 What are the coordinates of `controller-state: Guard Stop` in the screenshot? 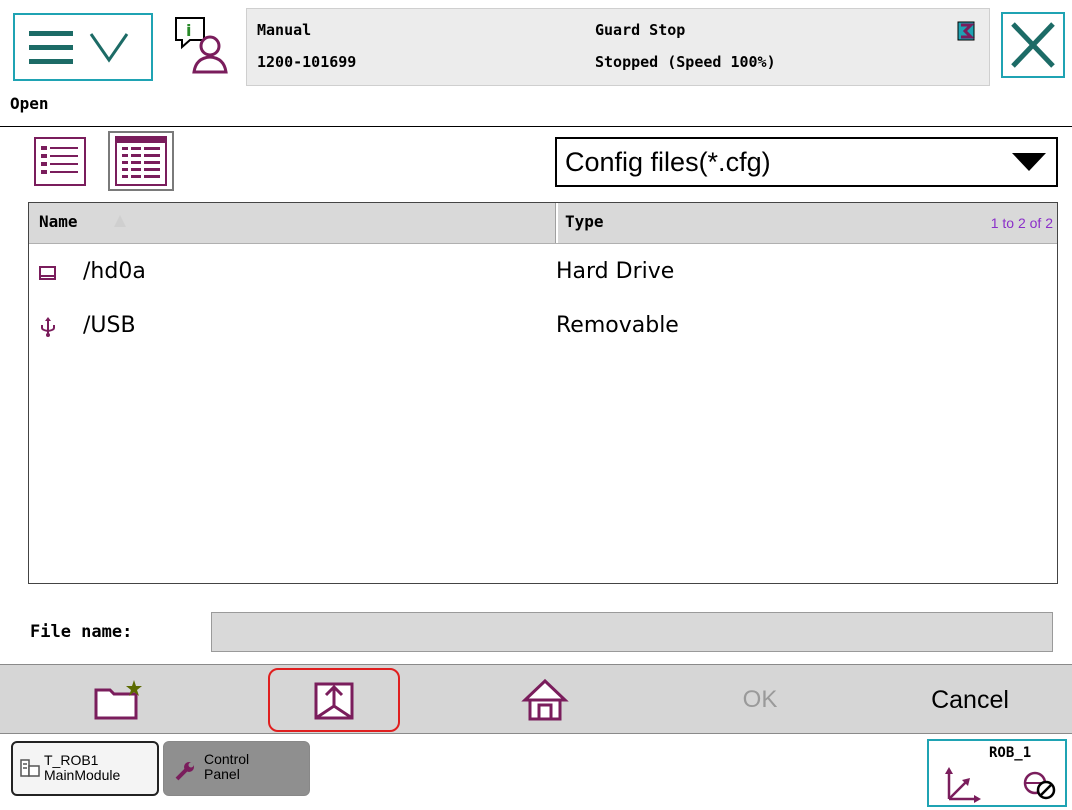 It's located at (640, 30).